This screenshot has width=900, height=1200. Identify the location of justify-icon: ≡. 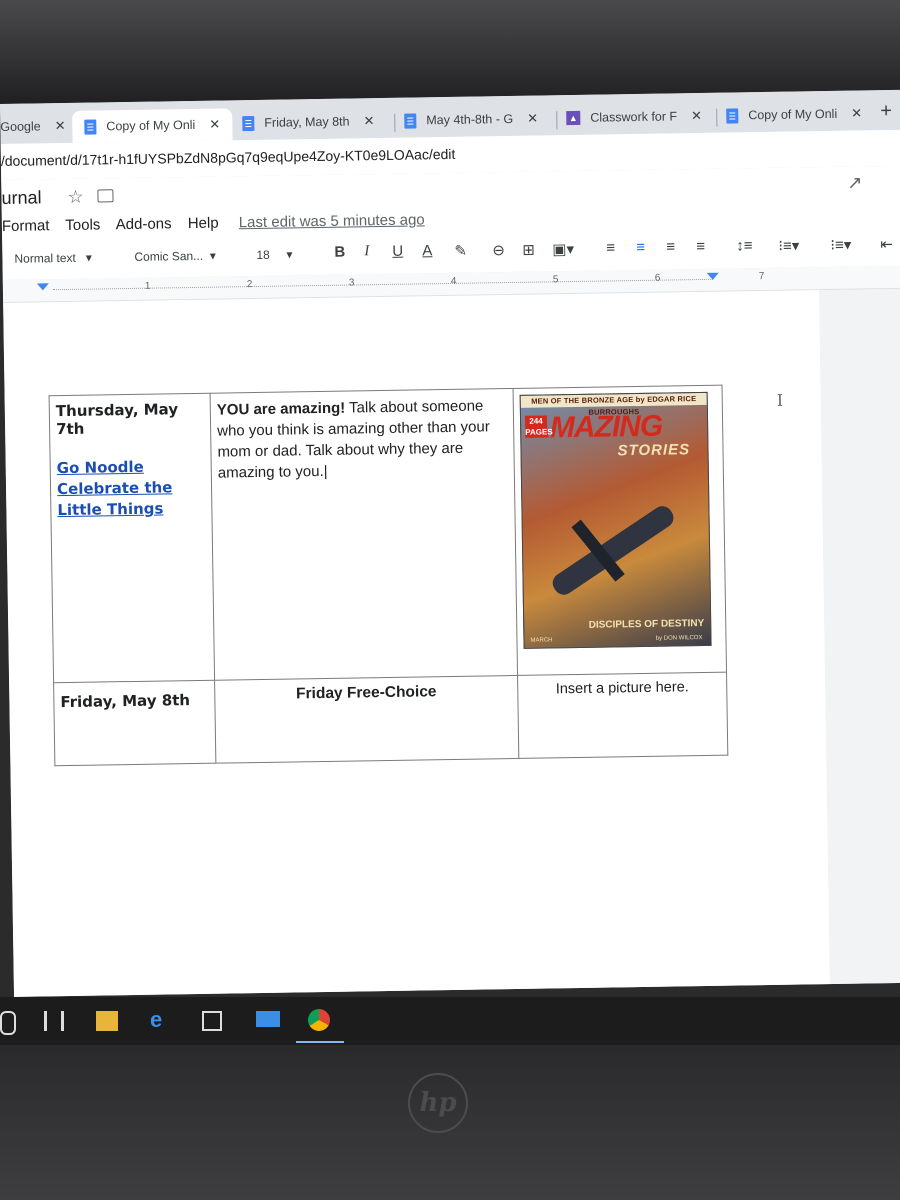
(700, 246).